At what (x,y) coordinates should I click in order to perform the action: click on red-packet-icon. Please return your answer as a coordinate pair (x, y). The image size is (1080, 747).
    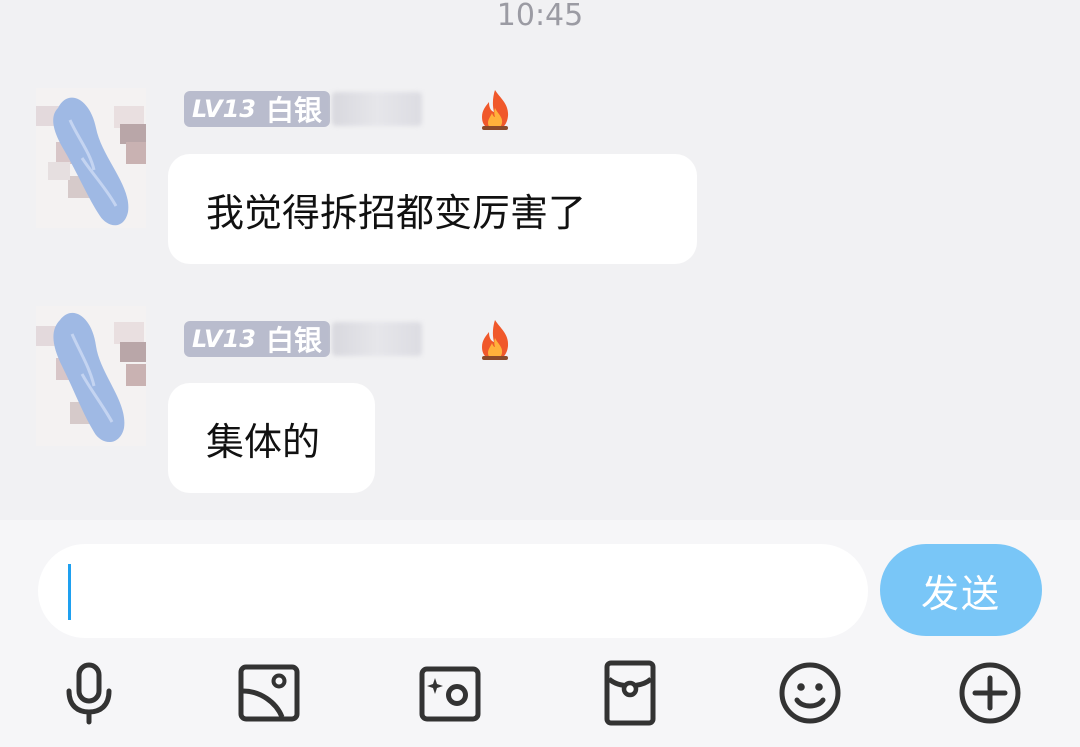
    Looking at the image, I should click on (630, 693).